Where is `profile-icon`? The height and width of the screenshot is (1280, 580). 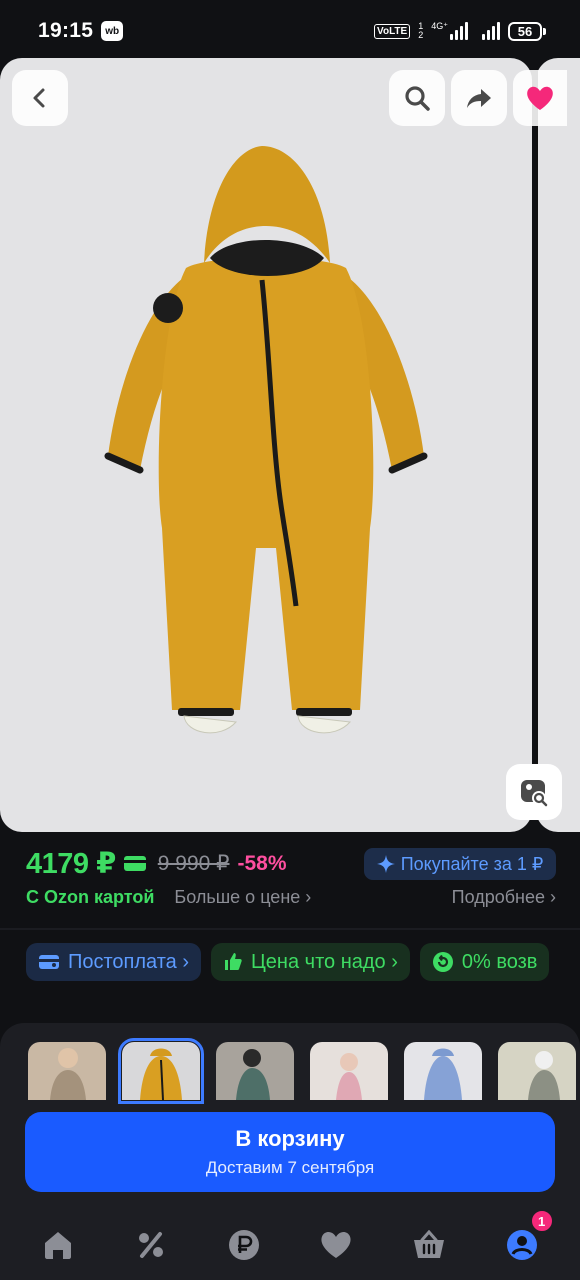
profile-icon is located at coordinates (521, 1245).